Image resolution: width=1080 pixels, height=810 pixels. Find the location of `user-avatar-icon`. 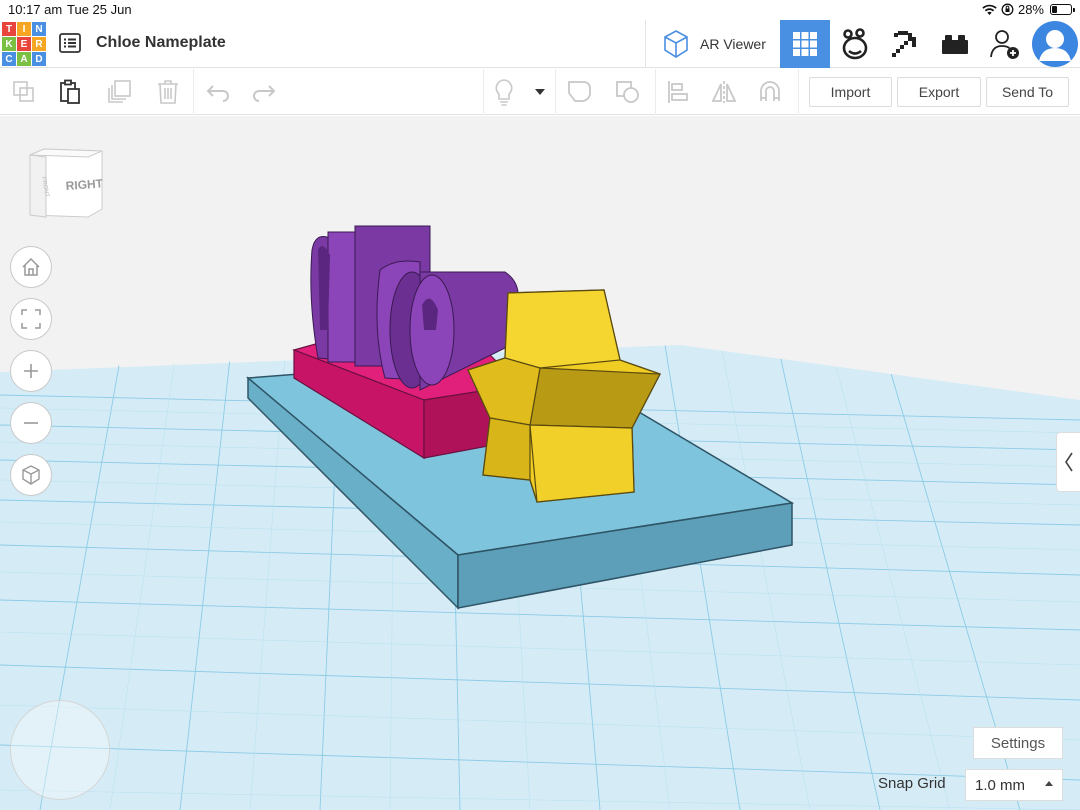

user-avatar-icon is located at coordinates (1055, 45).